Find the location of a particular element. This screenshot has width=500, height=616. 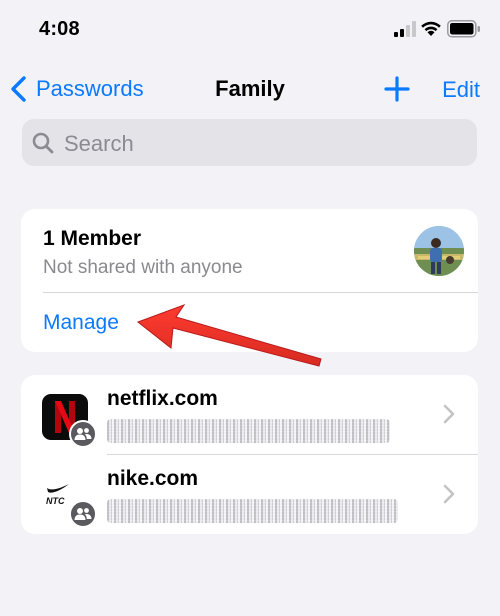

search-input is located at coordinates (264, 143).